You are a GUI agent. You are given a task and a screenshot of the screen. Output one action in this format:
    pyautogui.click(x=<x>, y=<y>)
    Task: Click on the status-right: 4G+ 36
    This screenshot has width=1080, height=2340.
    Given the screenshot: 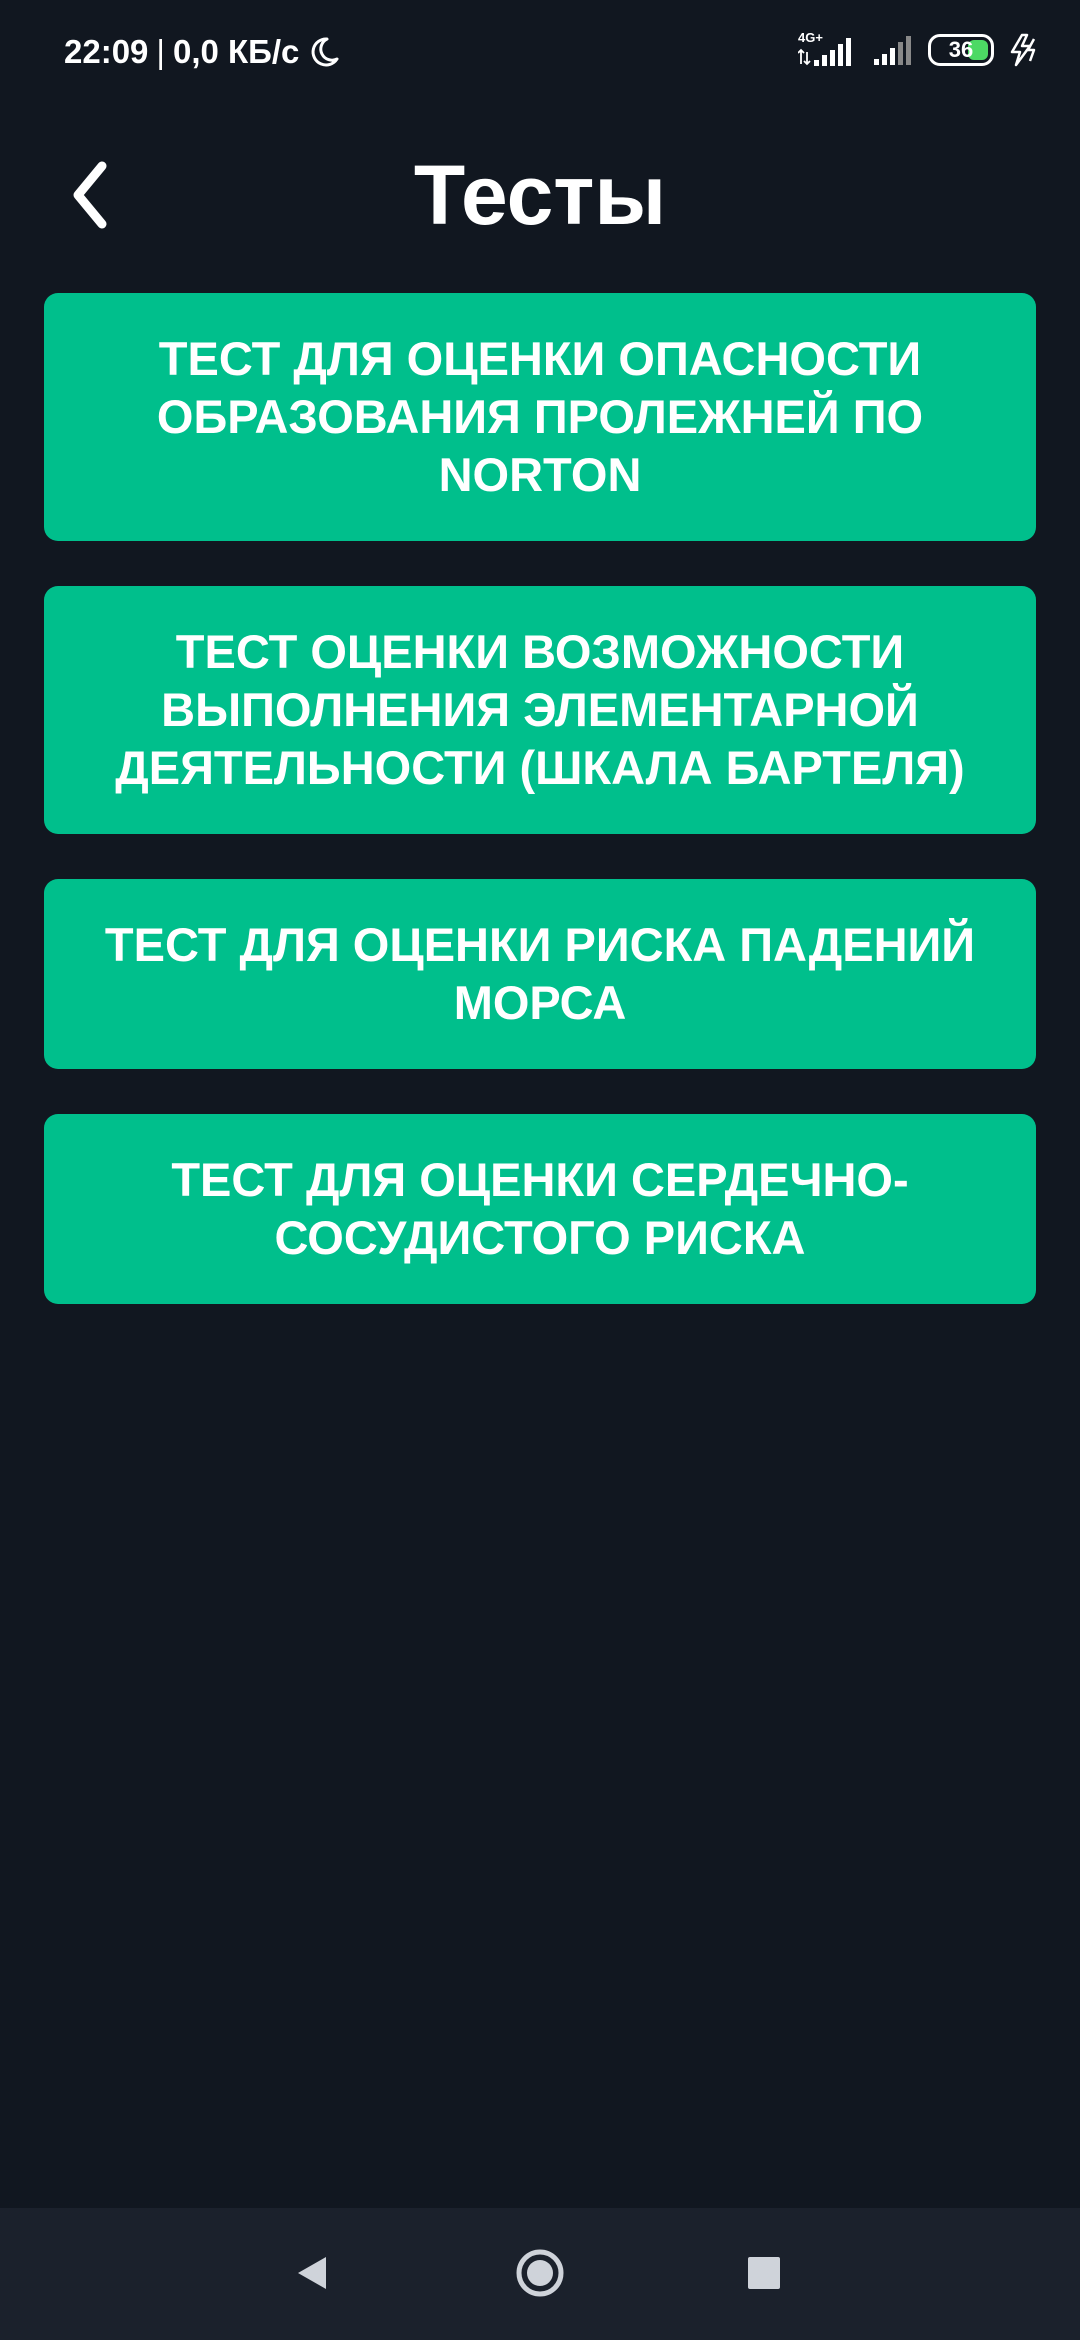 What is the action you would take?
    pyautogui.click(x=919, y=50)
    